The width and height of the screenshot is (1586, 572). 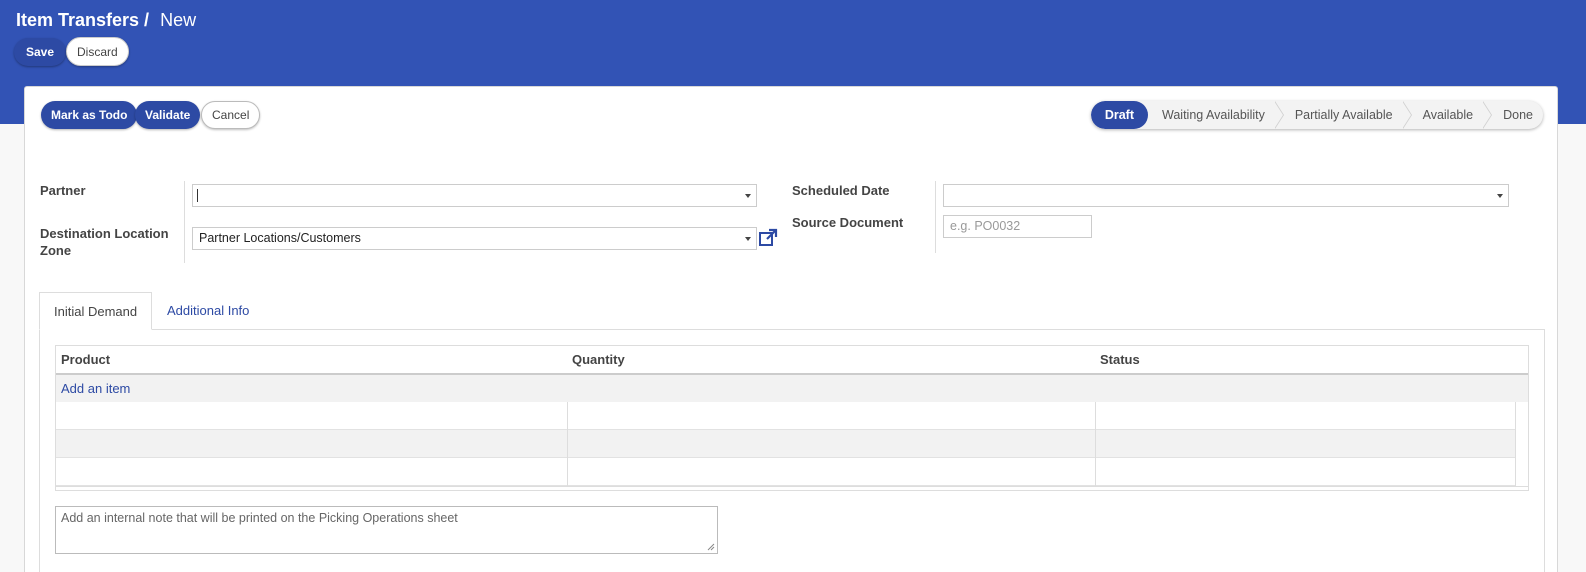 I want to click on partner-input, so click(x=474, y=195).